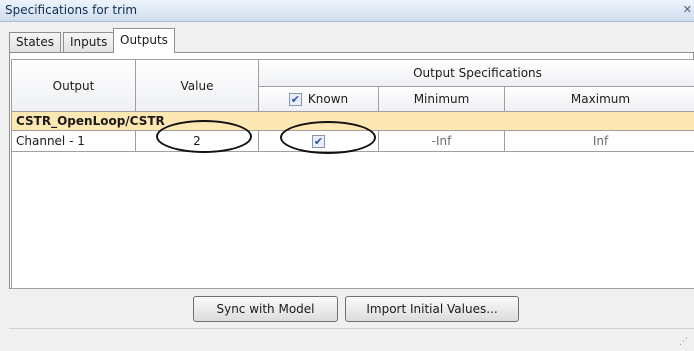 The height and width of the screenshot is (351, 694). I want to click on window-title-bar: Specifications for trim ✕, so click(347, 11).